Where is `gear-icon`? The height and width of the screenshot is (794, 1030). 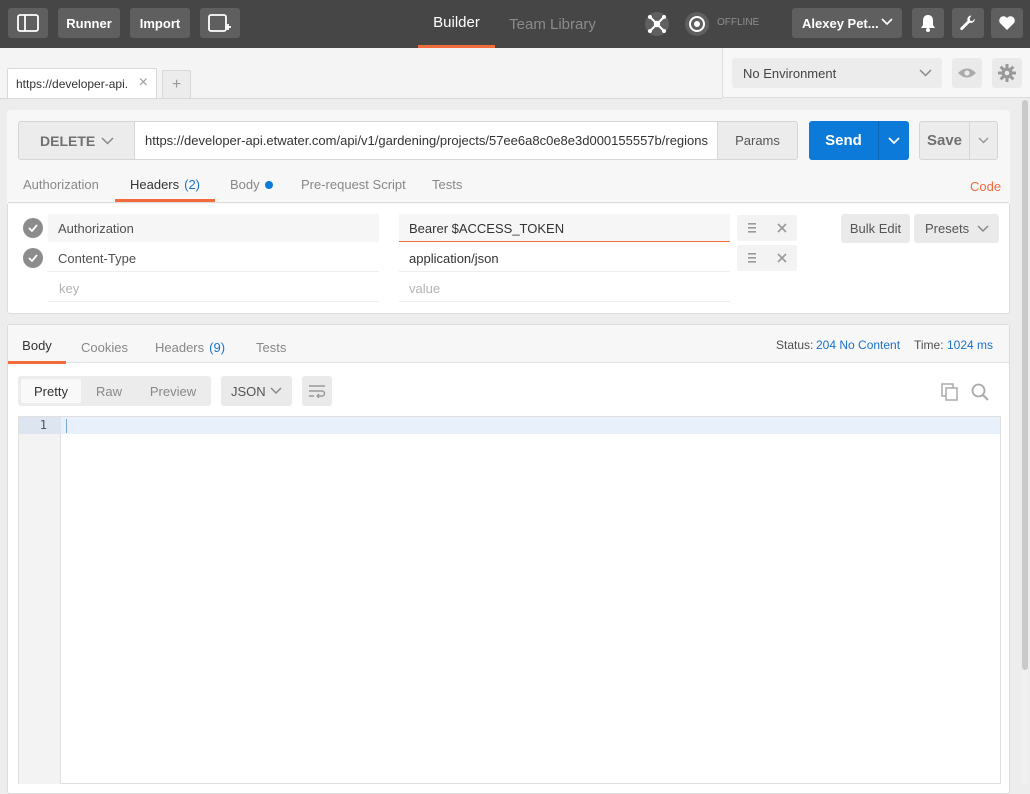
gear-icon is located at coordinates (1007, 73).